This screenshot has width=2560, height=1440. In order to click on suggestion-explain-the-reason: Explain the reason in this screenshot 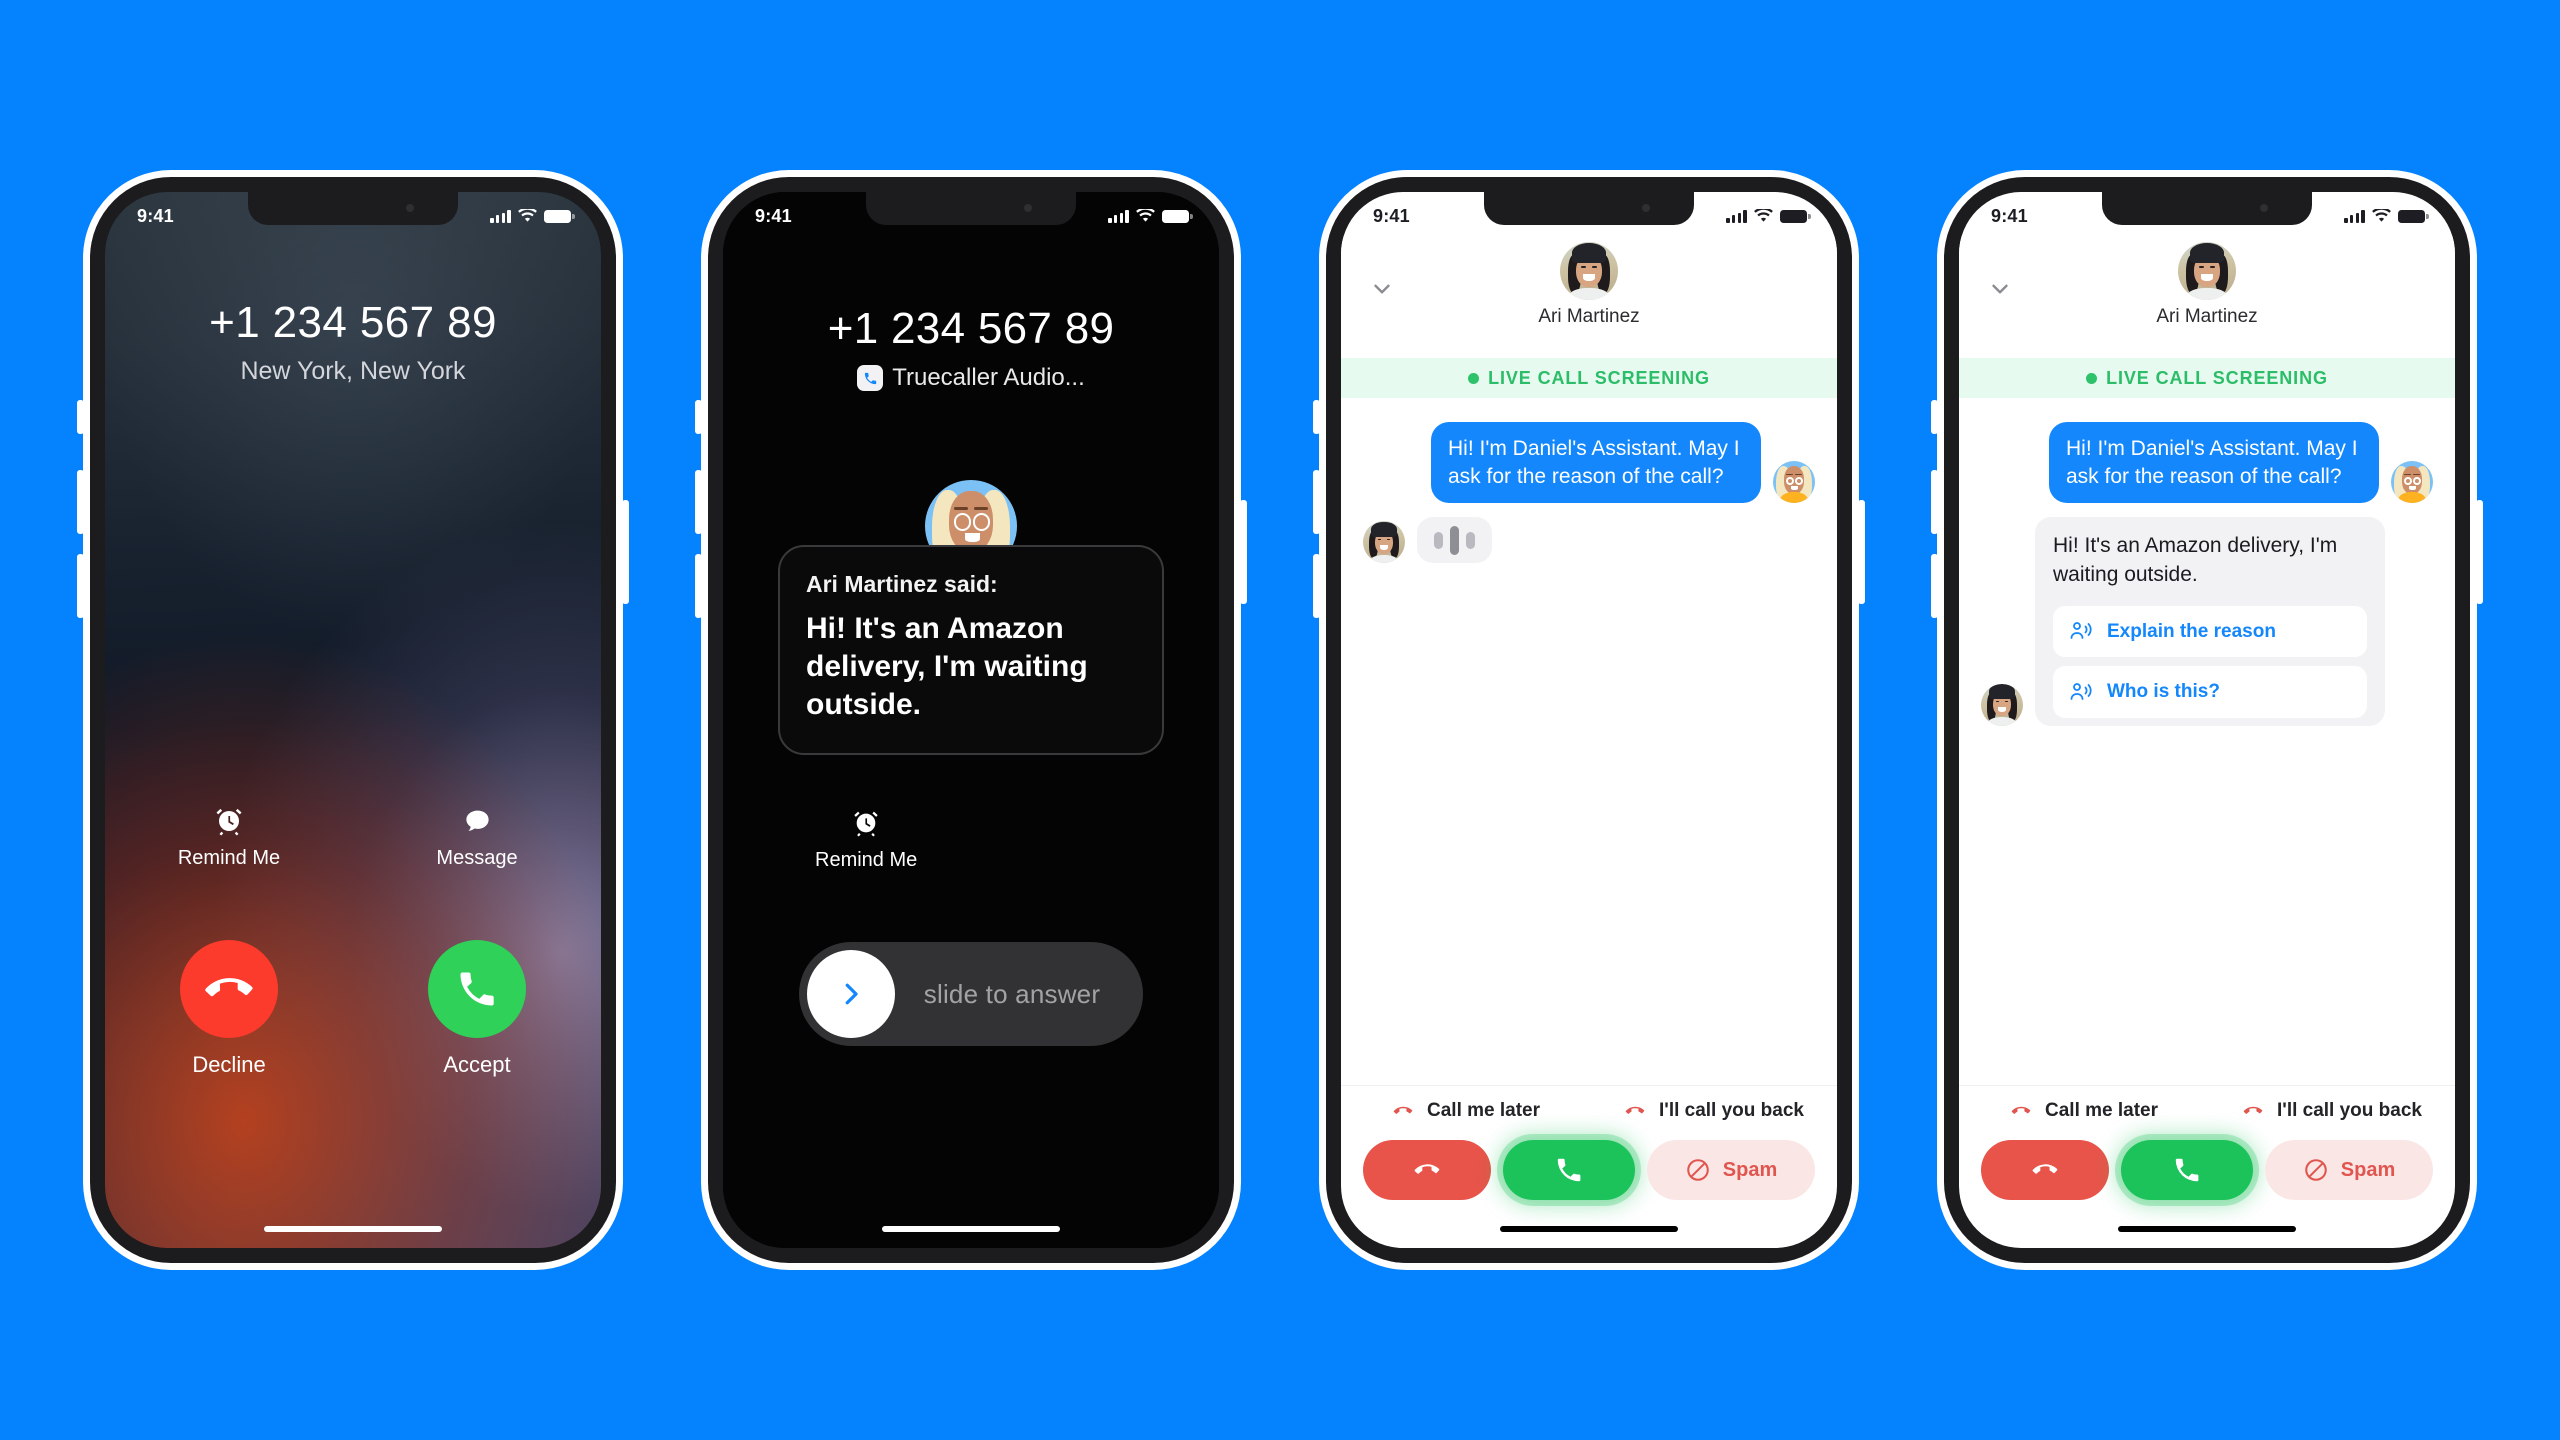, I will do `click(2210, 631)`.